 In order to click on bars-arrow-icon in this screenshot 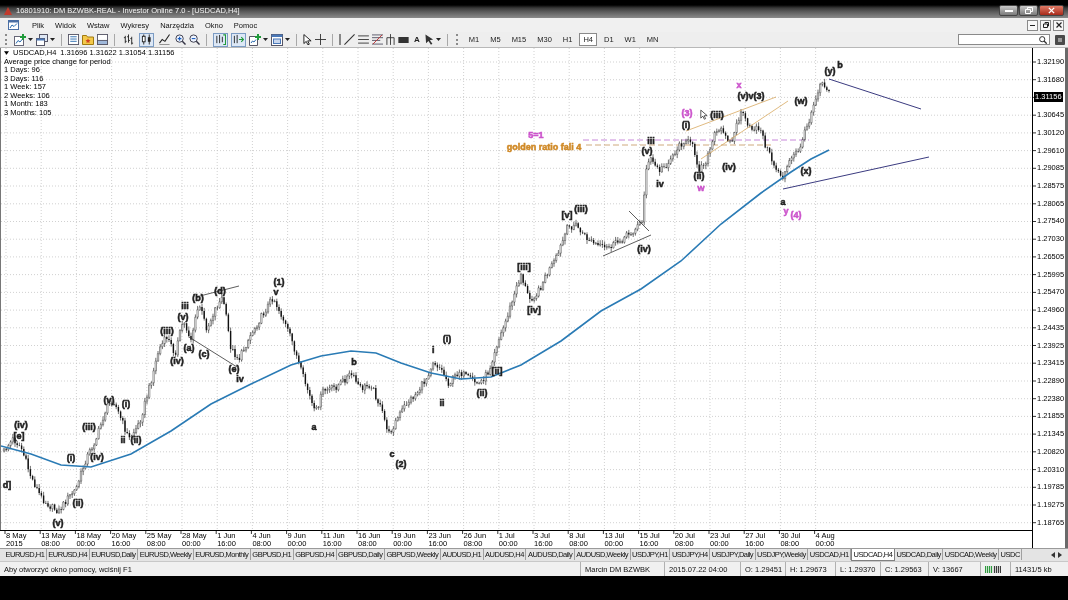, I will do `click(238, 39)`.